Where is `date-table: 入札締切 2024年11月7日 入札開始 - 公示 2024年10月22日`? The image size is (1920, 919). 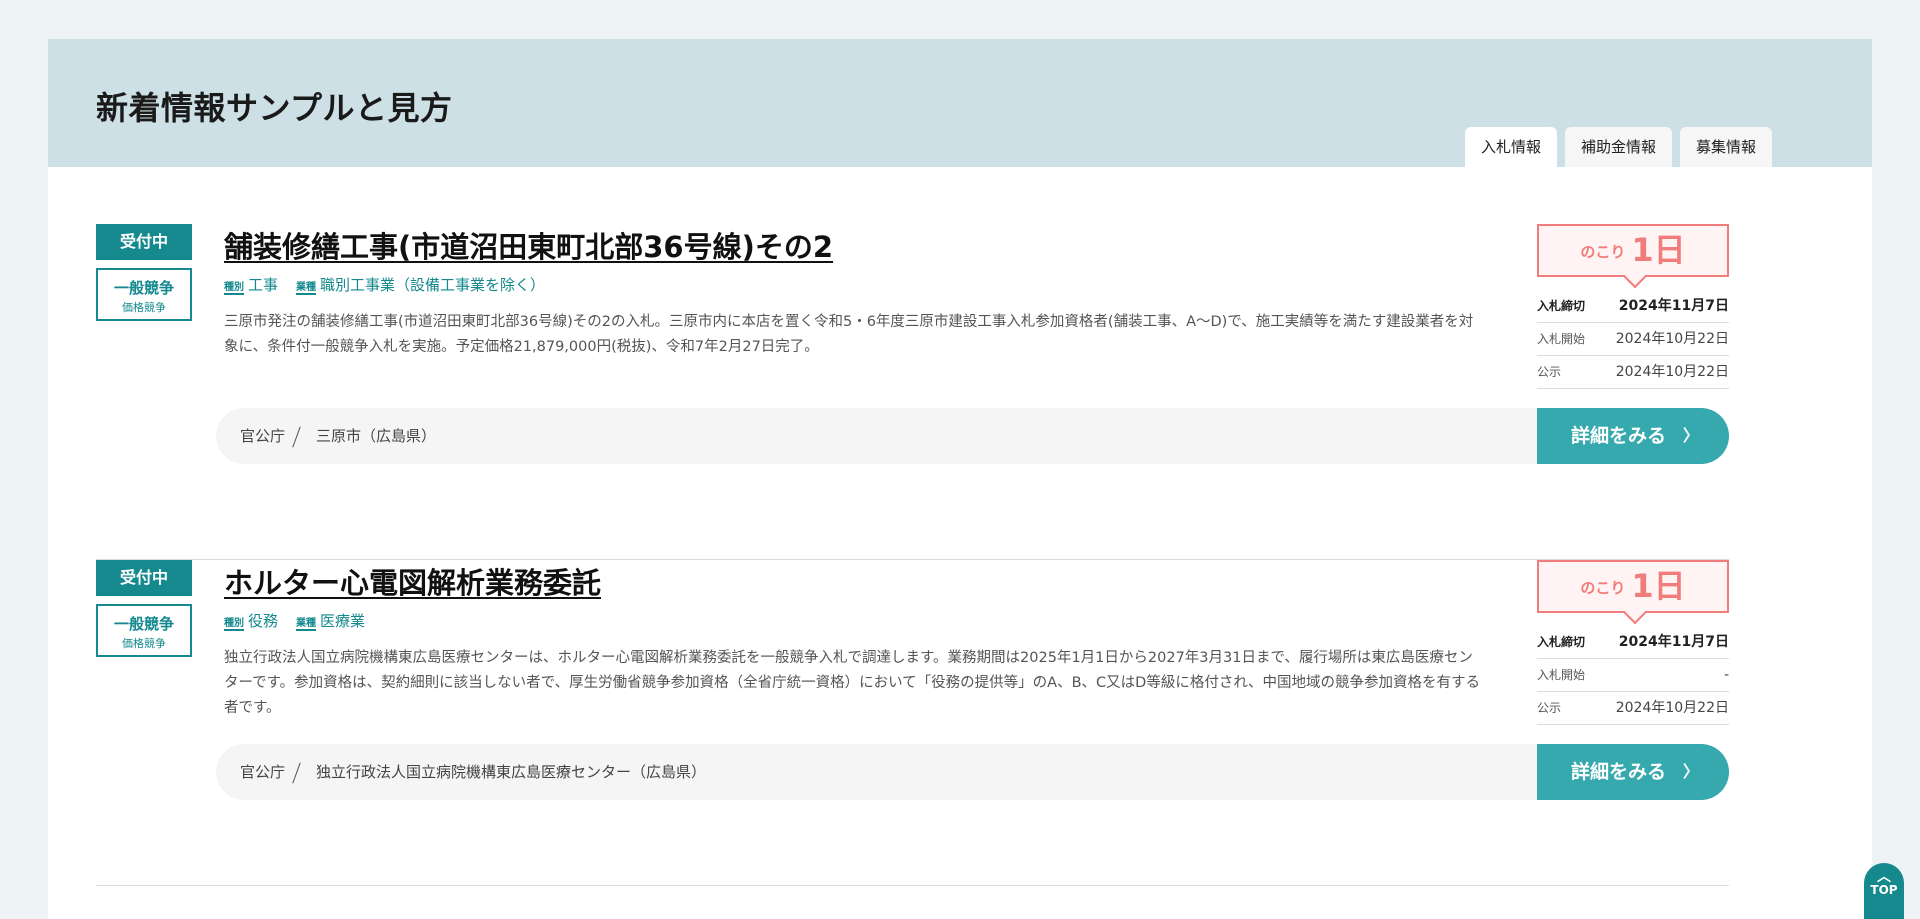
date-table: 入札締切 2024年11月7日 入札開始 - 公示 2024年10月22日 is located at coordinates (1633, 675).